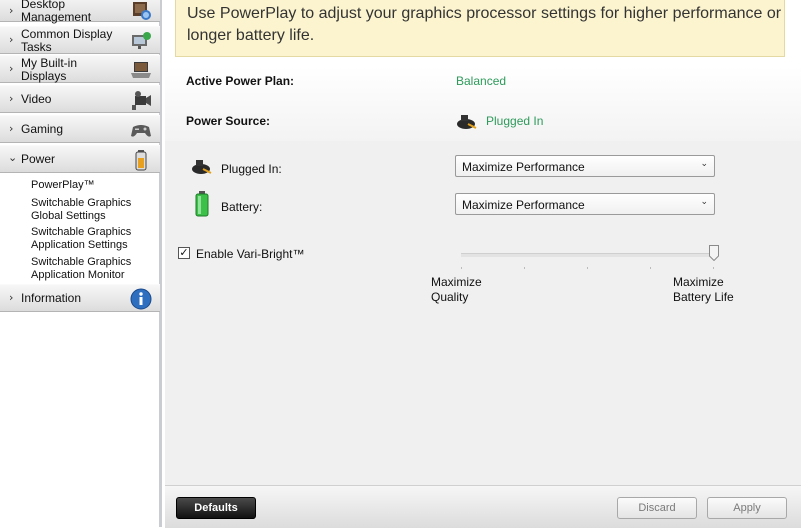 This screenshot has width=801, height=528. What do you see at coordinates (63, 185) in the screenshot?
I see `sidebar-subitem-powerplay: PowerPlay™` at bounding box center [63, 185].